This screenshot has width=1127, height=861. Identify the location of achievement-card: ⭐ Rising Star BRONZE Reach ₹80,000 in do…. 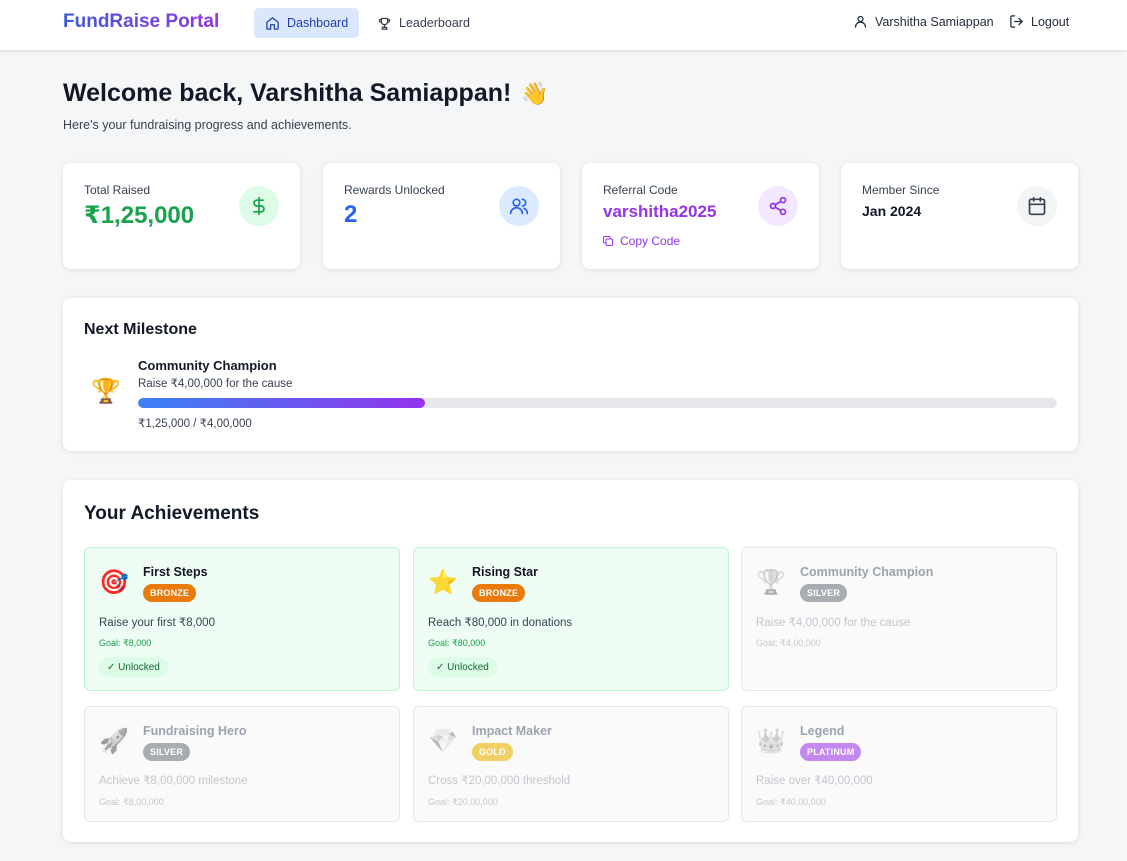
(571, 619).